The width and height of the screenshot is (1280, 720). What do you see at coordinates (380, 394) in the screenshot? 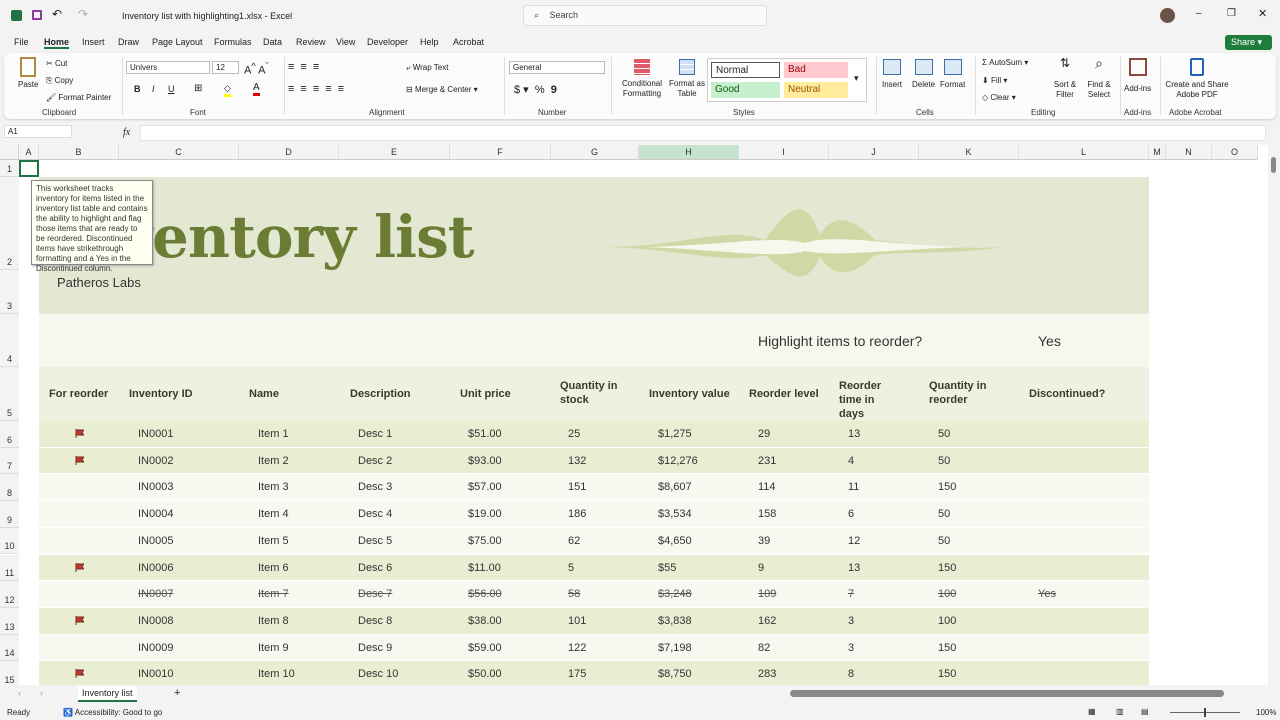
I see `column-heading: Description` at bounding box center [380, 394].